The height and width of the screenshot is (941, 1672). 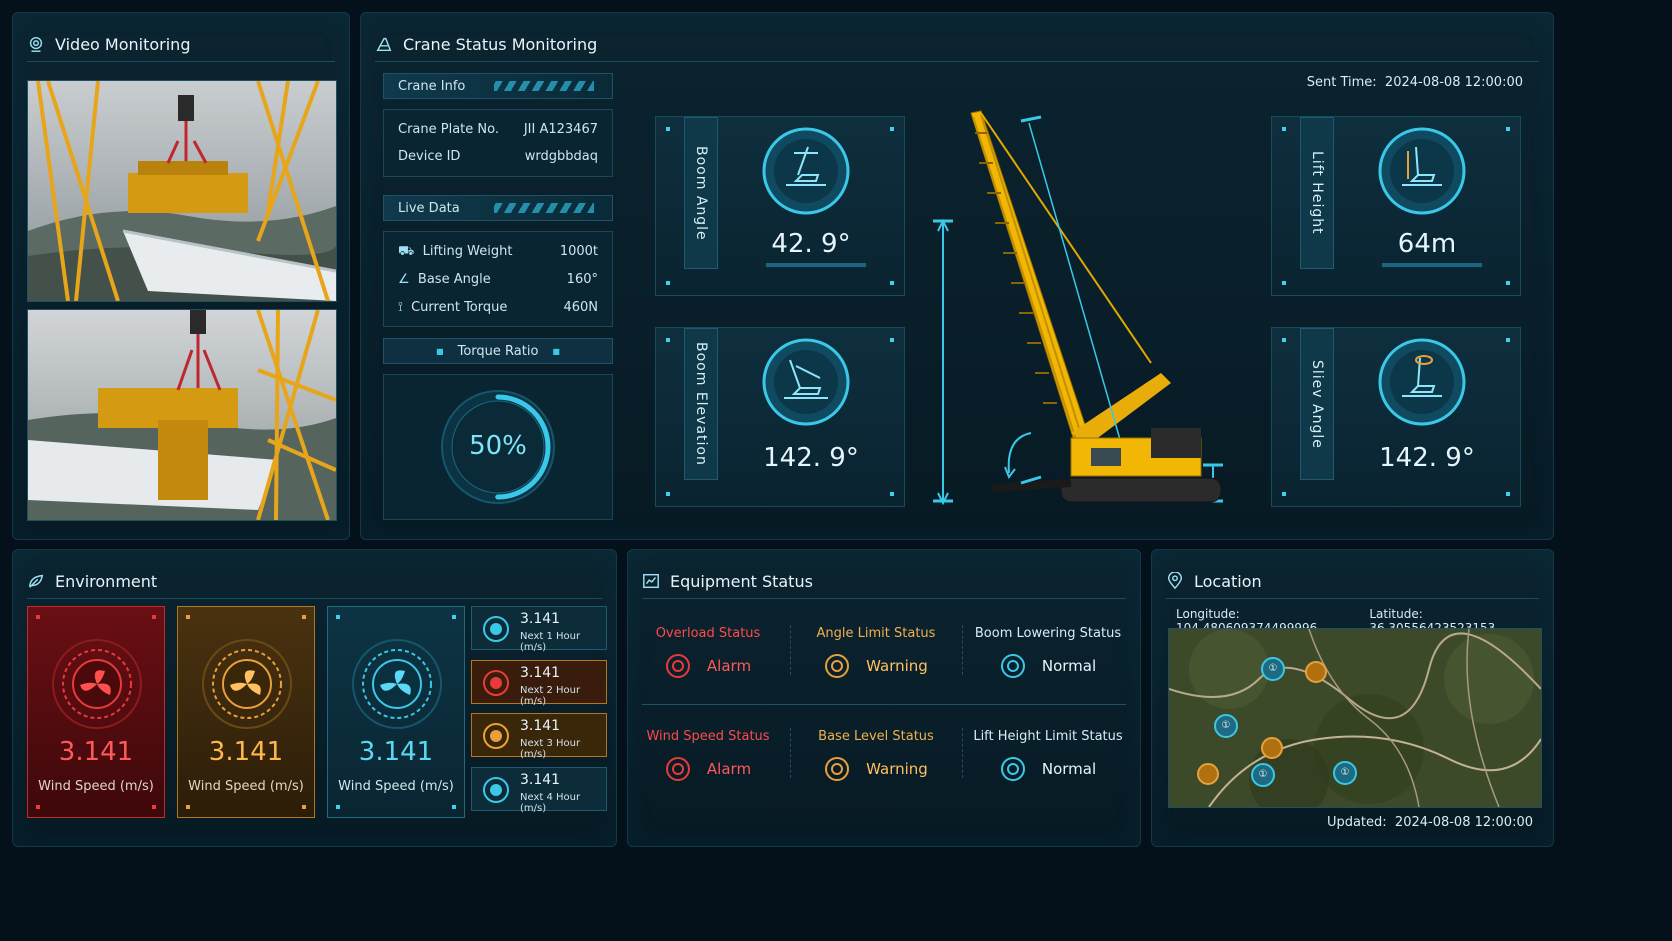 I want to click on crane-info-header: Crane Info, so click(x=498, y=86).